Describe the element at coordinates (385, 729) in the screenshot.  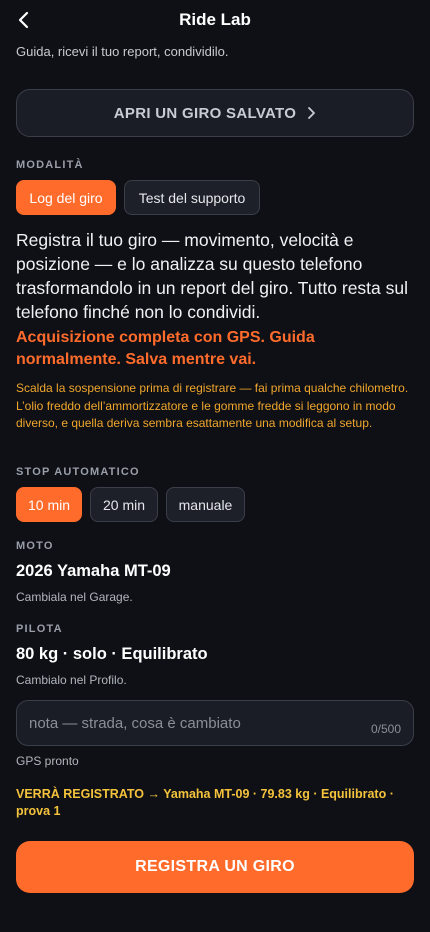
I see `note-char-counter: 0/500` at that location.